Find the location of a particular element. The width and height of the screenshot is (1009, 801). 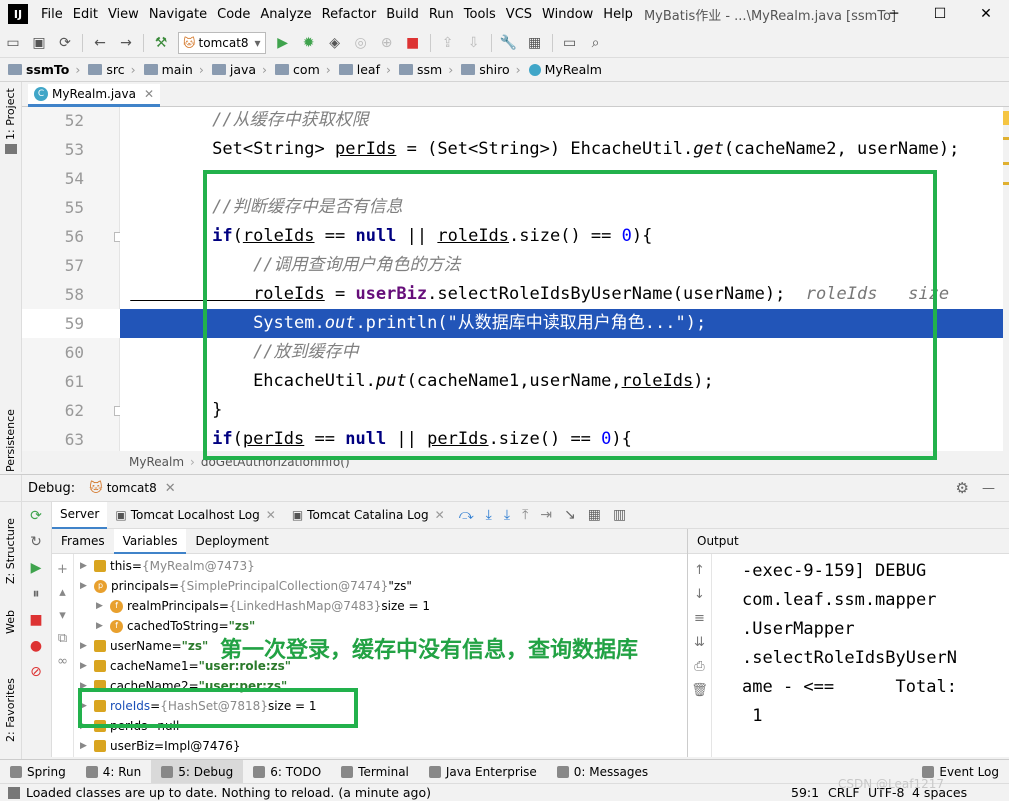

breadcrumb-shiro: shiro › is located at coordinates (489, 69).